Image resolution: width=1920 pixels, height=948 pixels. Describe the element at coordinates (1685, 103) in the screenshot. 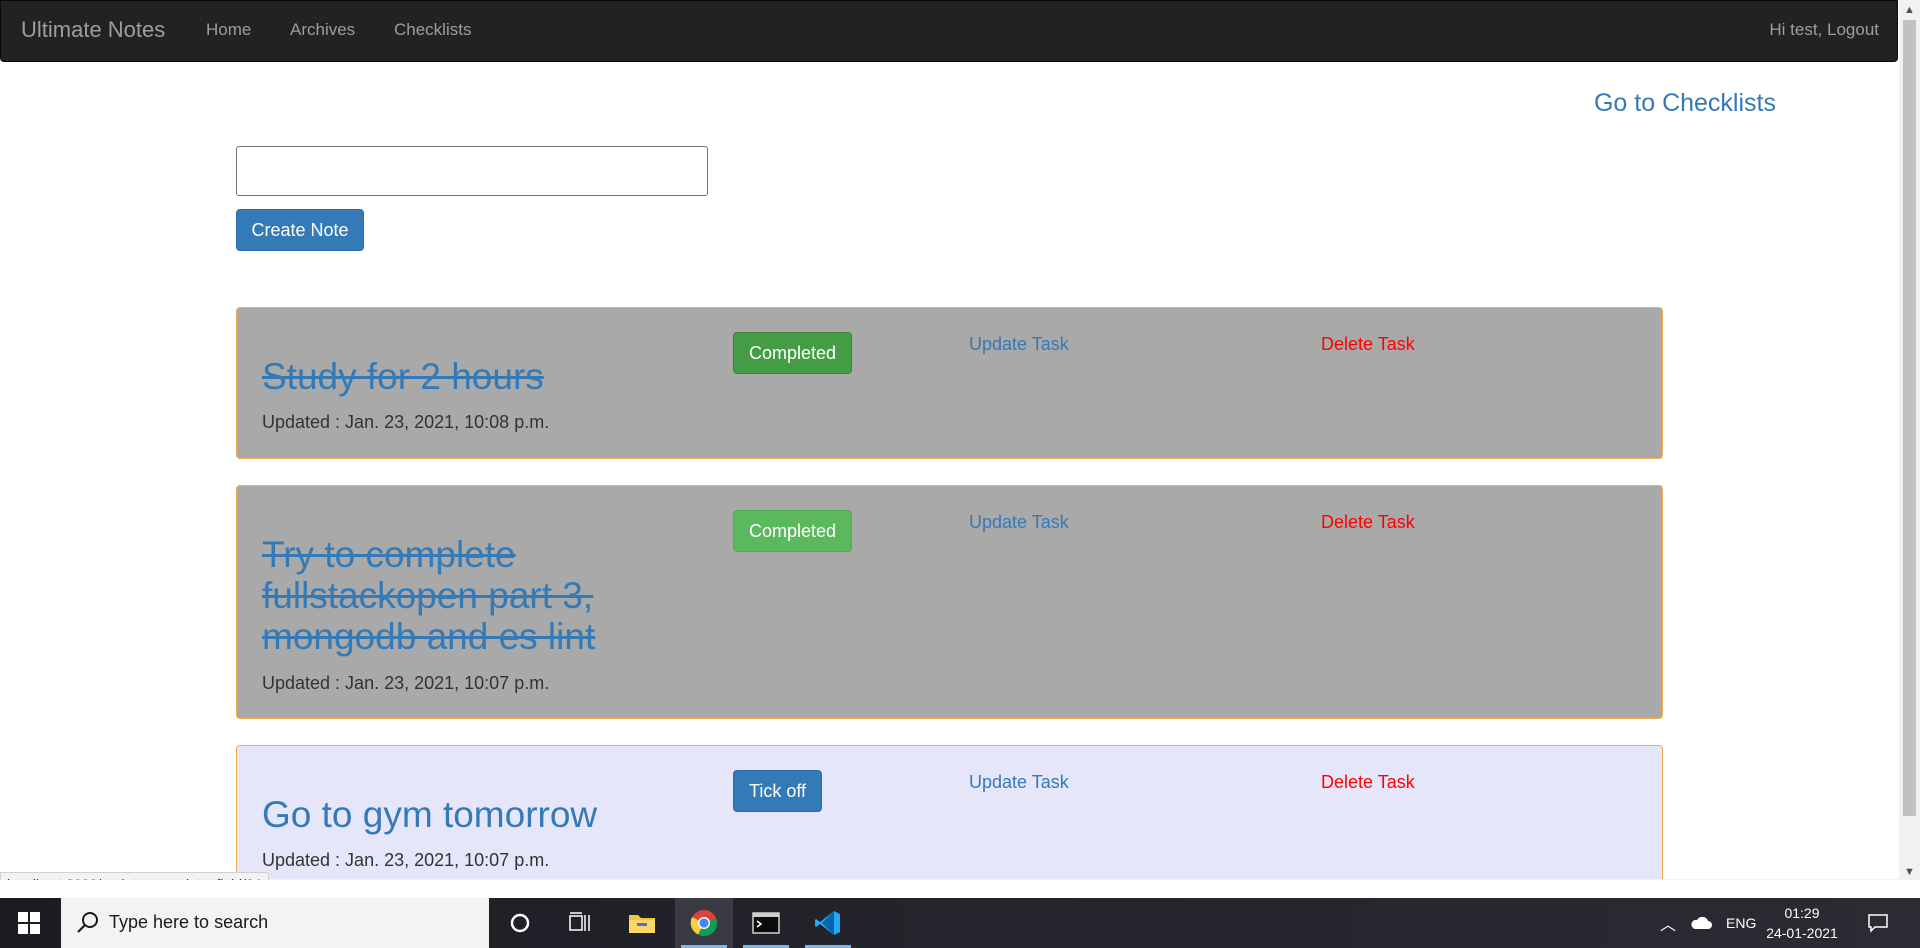

I see `go-to-checklists-link: Go to Checklists` at that location.